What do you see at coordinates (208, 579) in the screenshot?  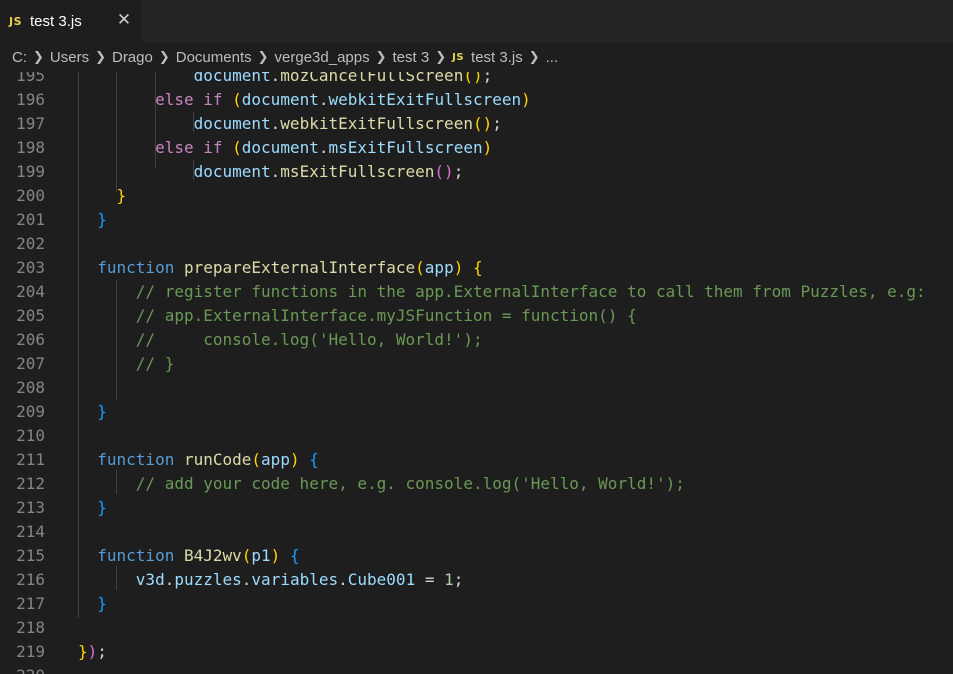 I see `code-token: puzzles` at bounding box center [208, 579].